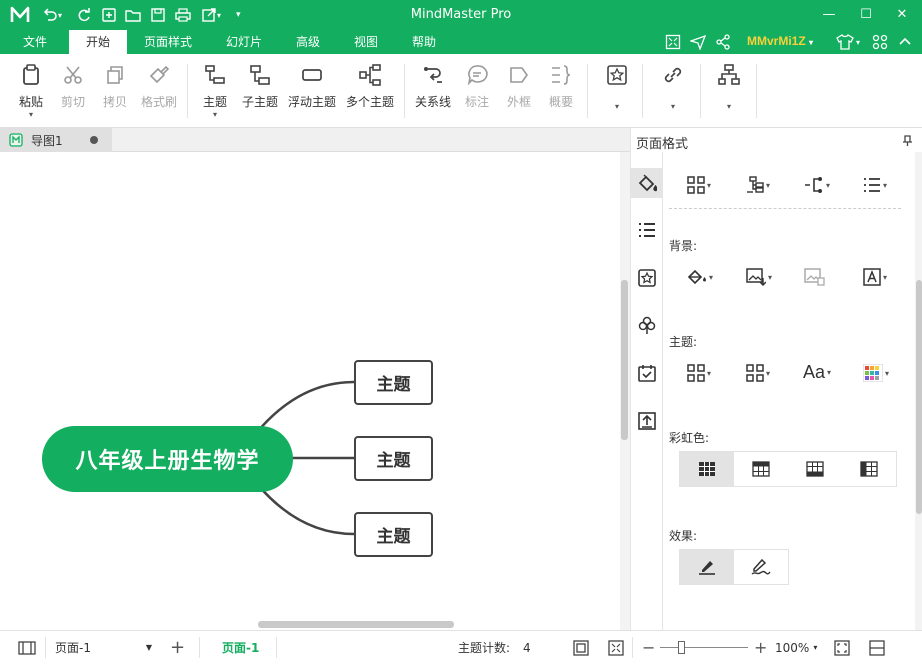  I want to click on export-tab, so click(647, 421).